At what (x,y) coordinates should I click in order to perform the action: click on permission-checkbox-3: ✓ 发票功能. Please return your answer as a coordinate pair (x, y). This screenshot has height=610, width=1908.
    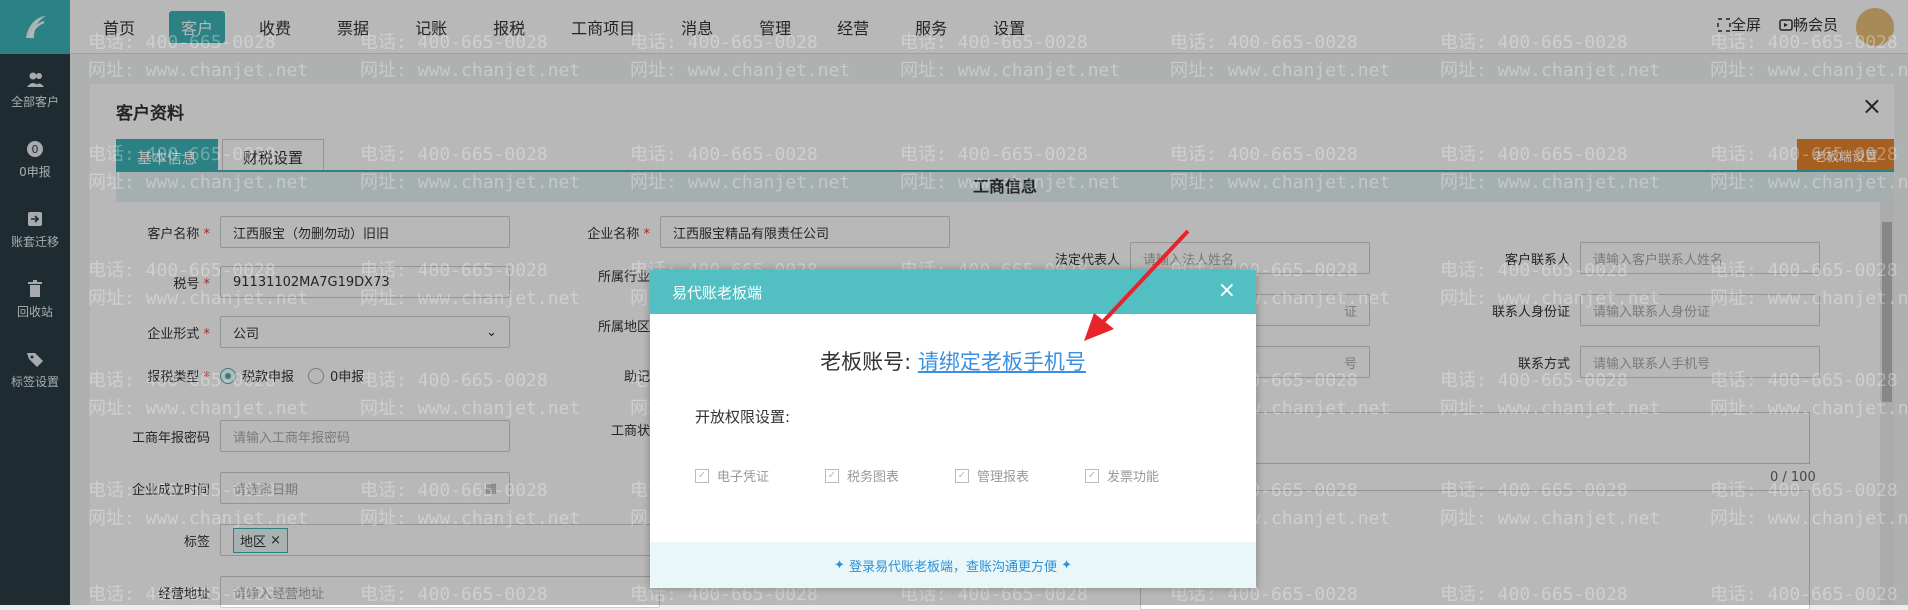
    Looking at the image, I should click on (1150, 475).